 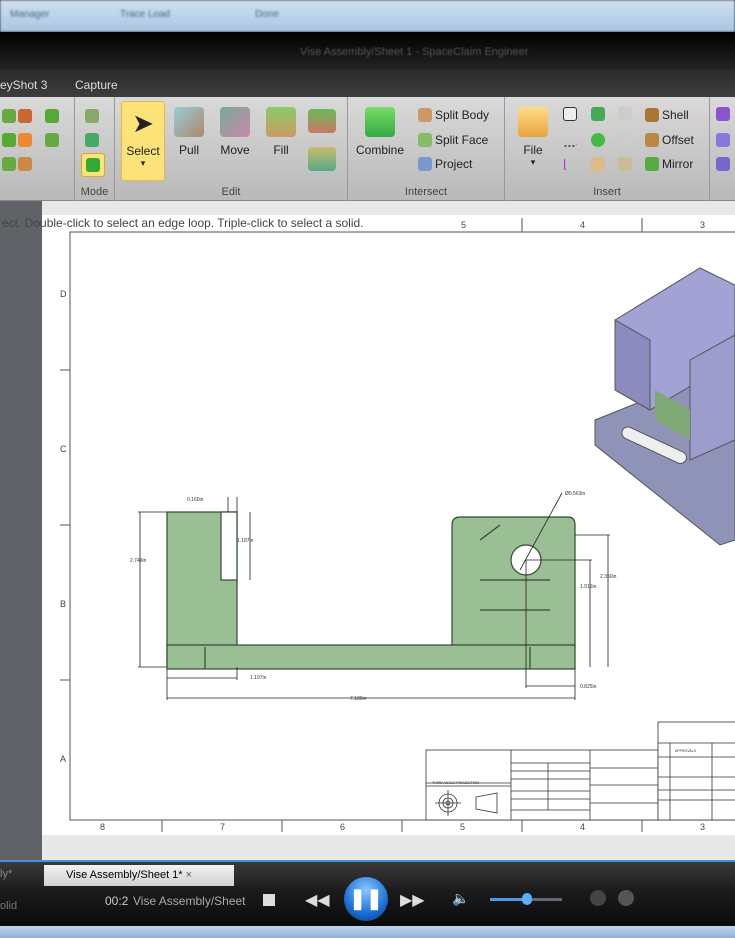 I want to click on dimension-label: Ø0.563in, so click(x=575, y=494).